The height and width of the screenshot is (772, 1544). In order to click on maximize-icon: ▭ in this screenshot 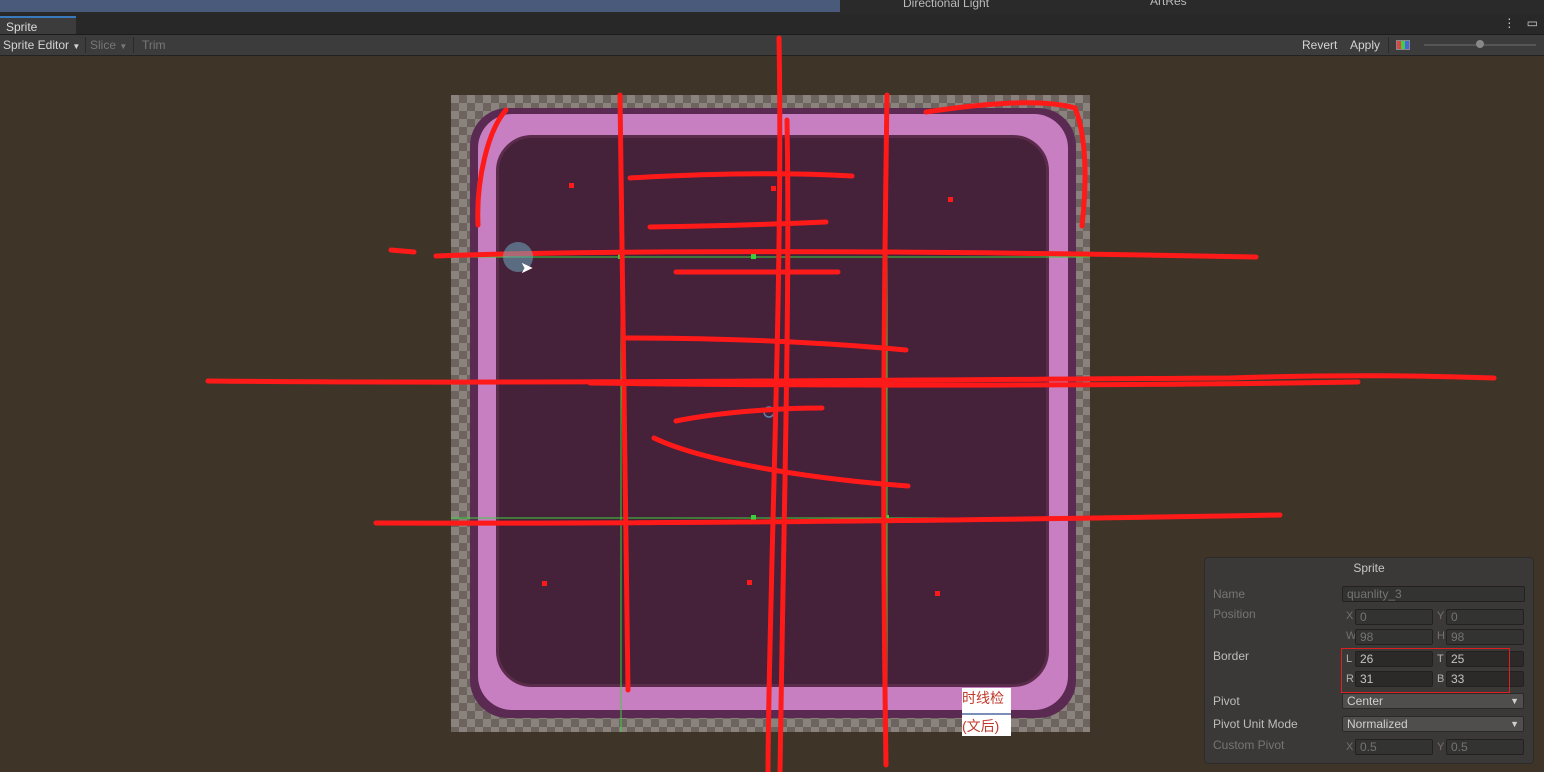, I will do `click(1532, 23)`.